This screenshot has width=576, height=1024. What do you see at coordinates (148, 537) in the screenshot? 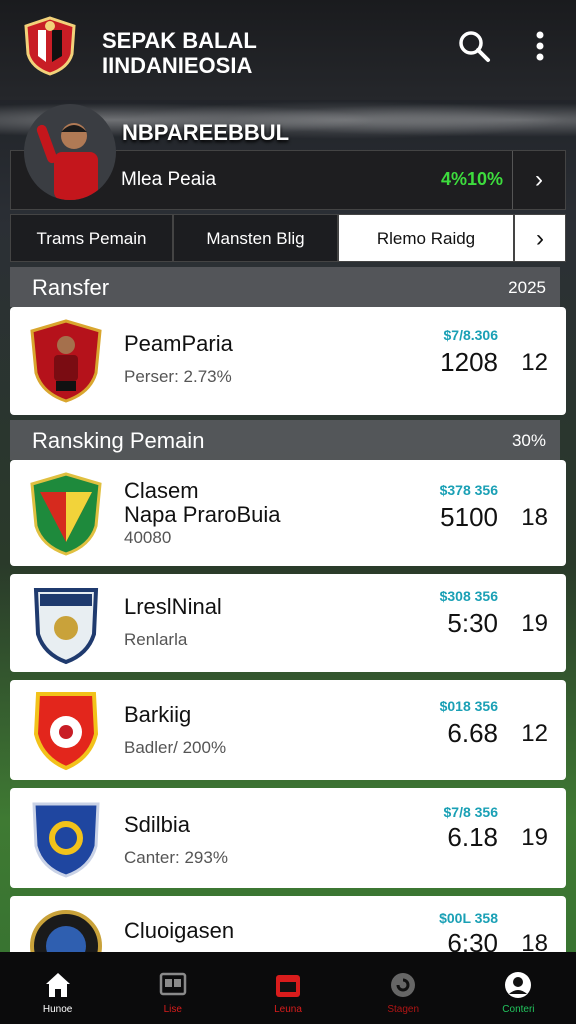
I see `card-sub: 40080` at bounding box center [148, 537].